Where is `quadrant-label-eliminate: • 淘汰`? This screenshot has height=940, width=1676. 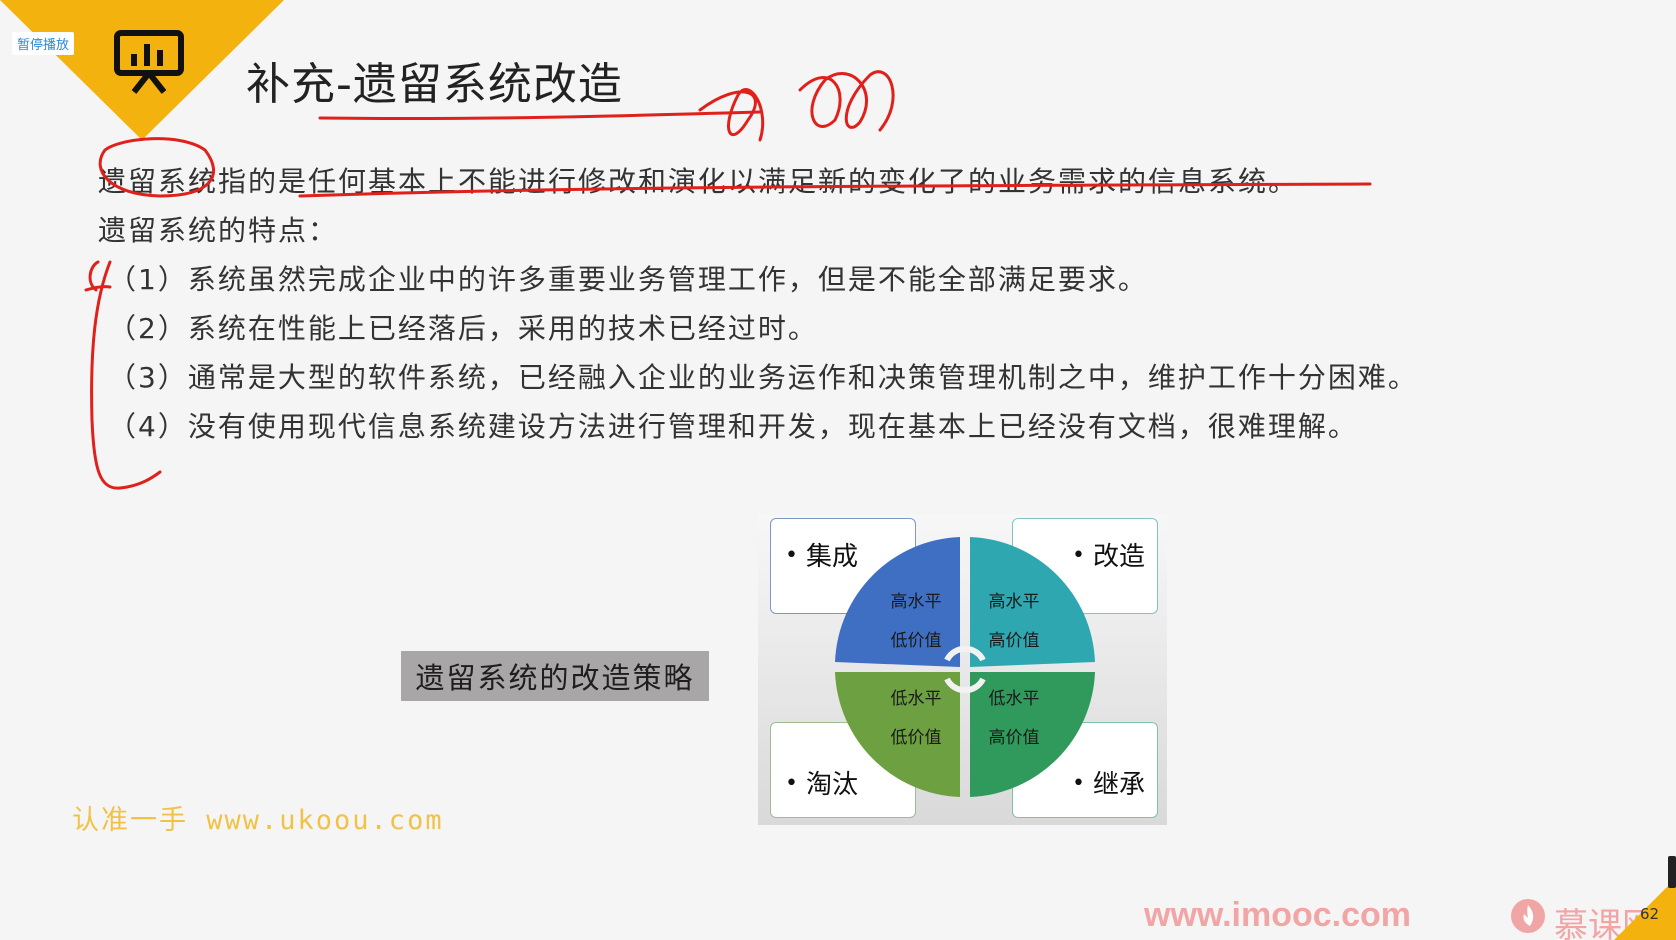
quadrant-label-eliminate: • 淘汰 is located at coordinates (821, 785).